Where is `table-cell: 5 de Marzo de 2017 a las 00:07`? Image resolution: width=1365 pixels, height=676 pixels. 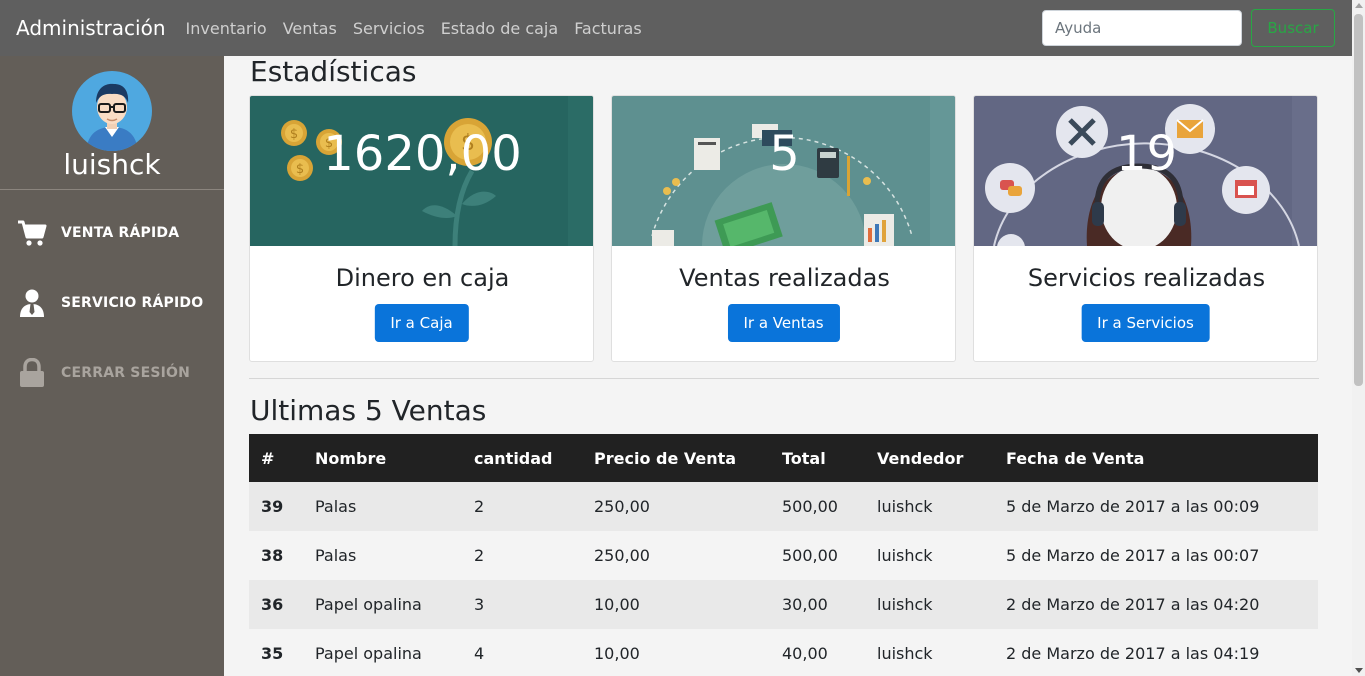
table-cell: 5 de Marzo de 2017 a las 00:07 is located at coordinates (1156, 555).